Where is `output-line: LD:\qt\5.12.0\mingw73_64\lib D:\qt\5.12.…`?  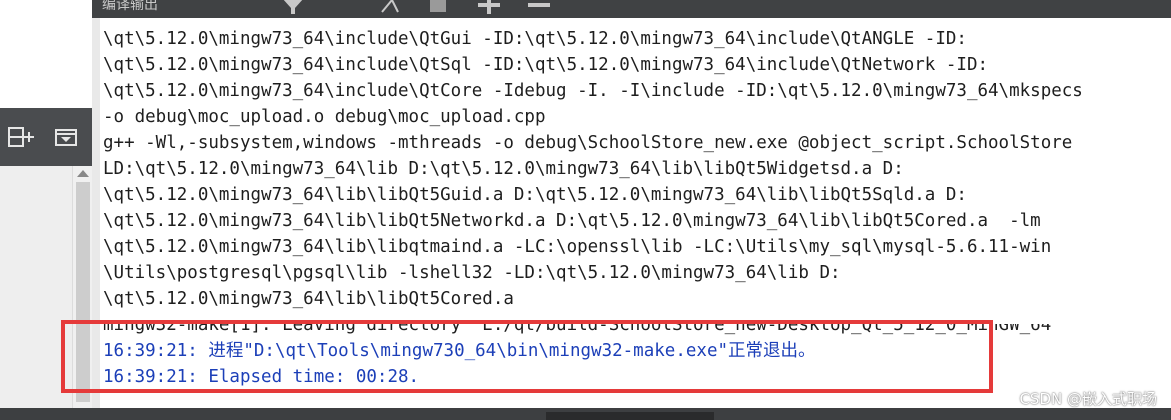 output-line: LD:\qt\5.12.0\mingw73_64\lib D:\qt\5.12.… is located at coordinates (503, 169).